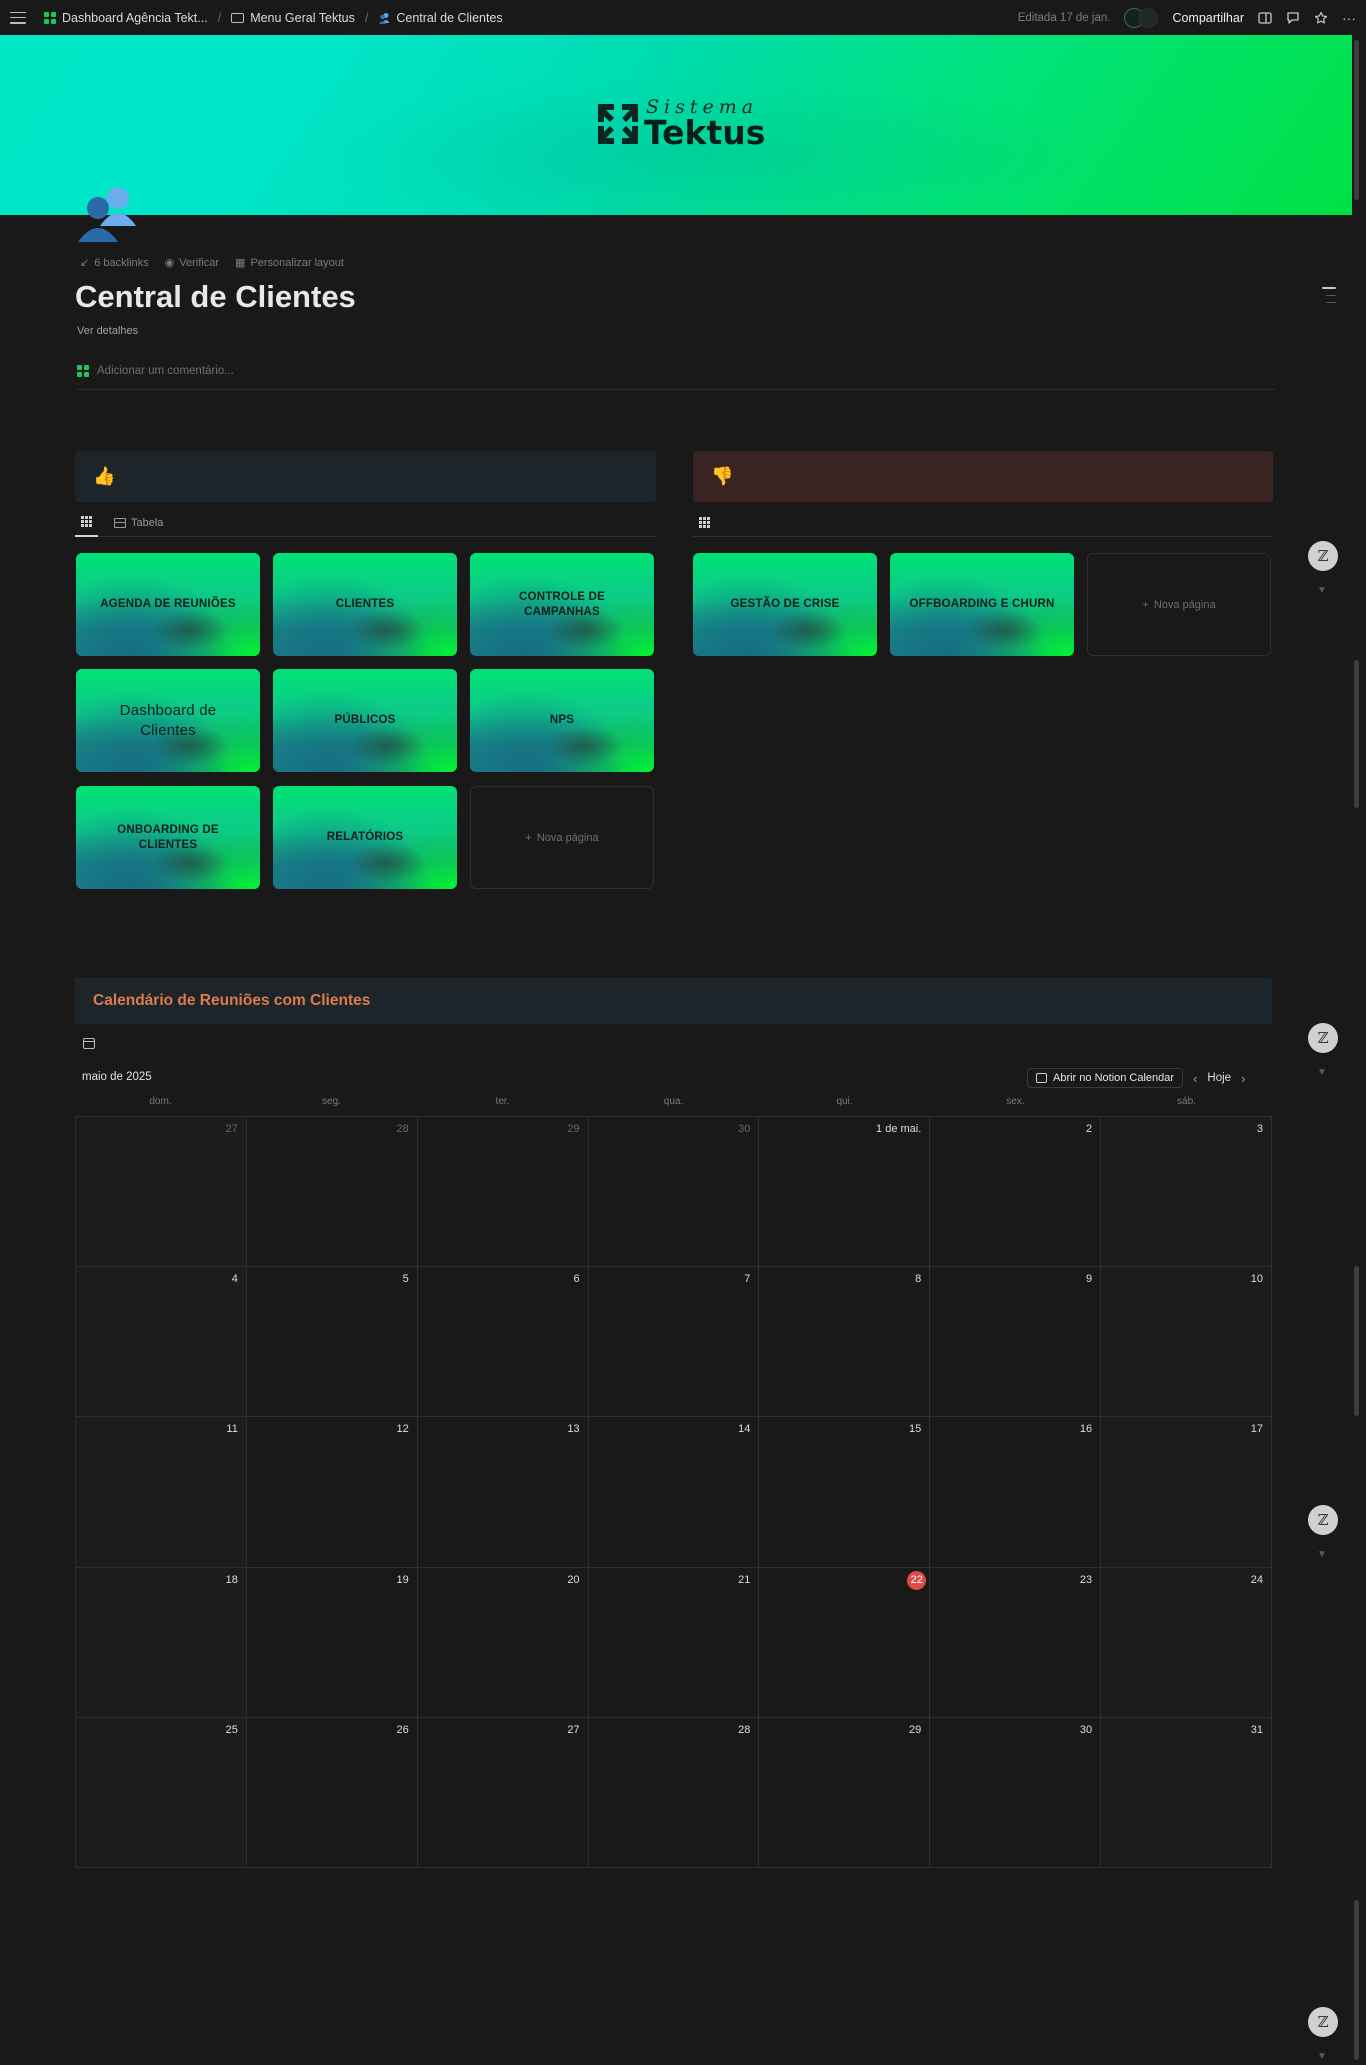  What do you see at coordinates (1293, 18) in the screenshot?
I see `comment-icon` at bounding box center [1293, 18].